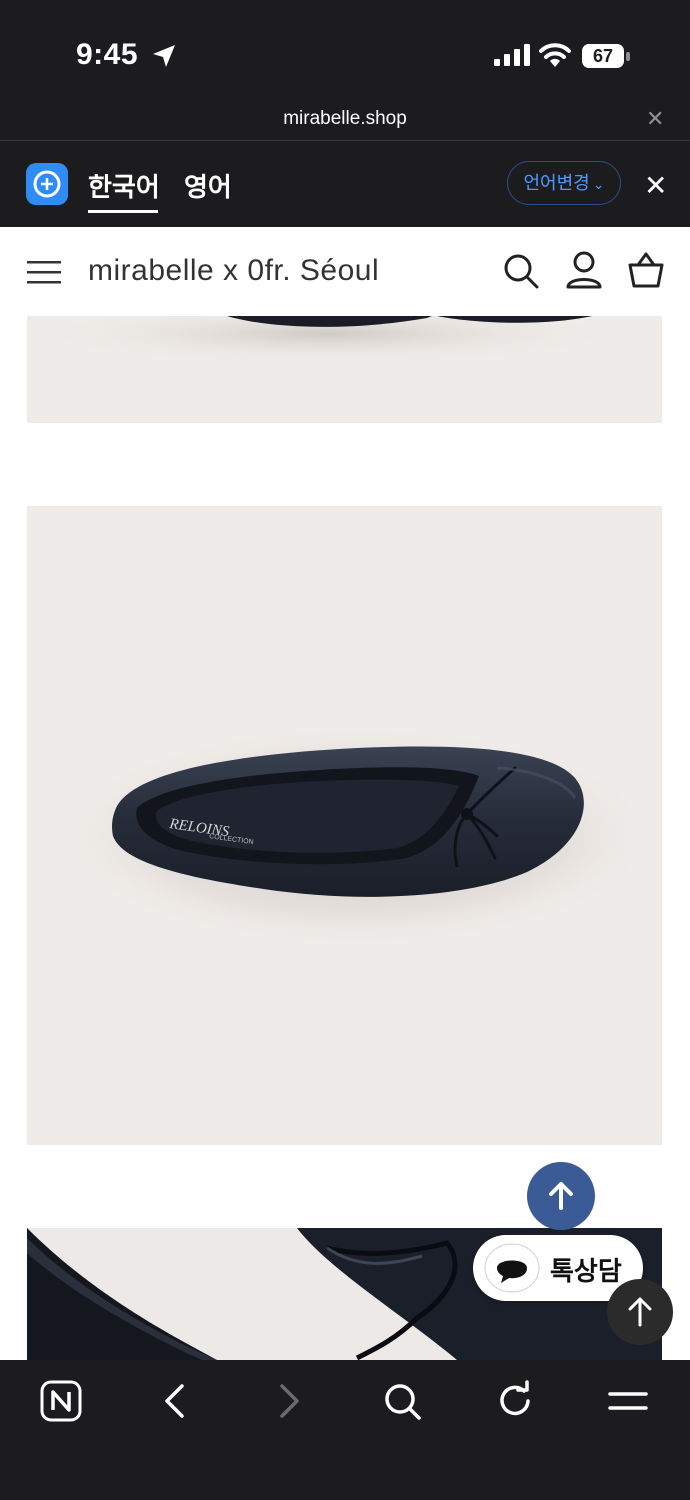 The image size is (690, 1500). What do you see at coordinates (47, 184) in the screenshot?
I see `translate-logo-icon` at bounding box center [47, 184].